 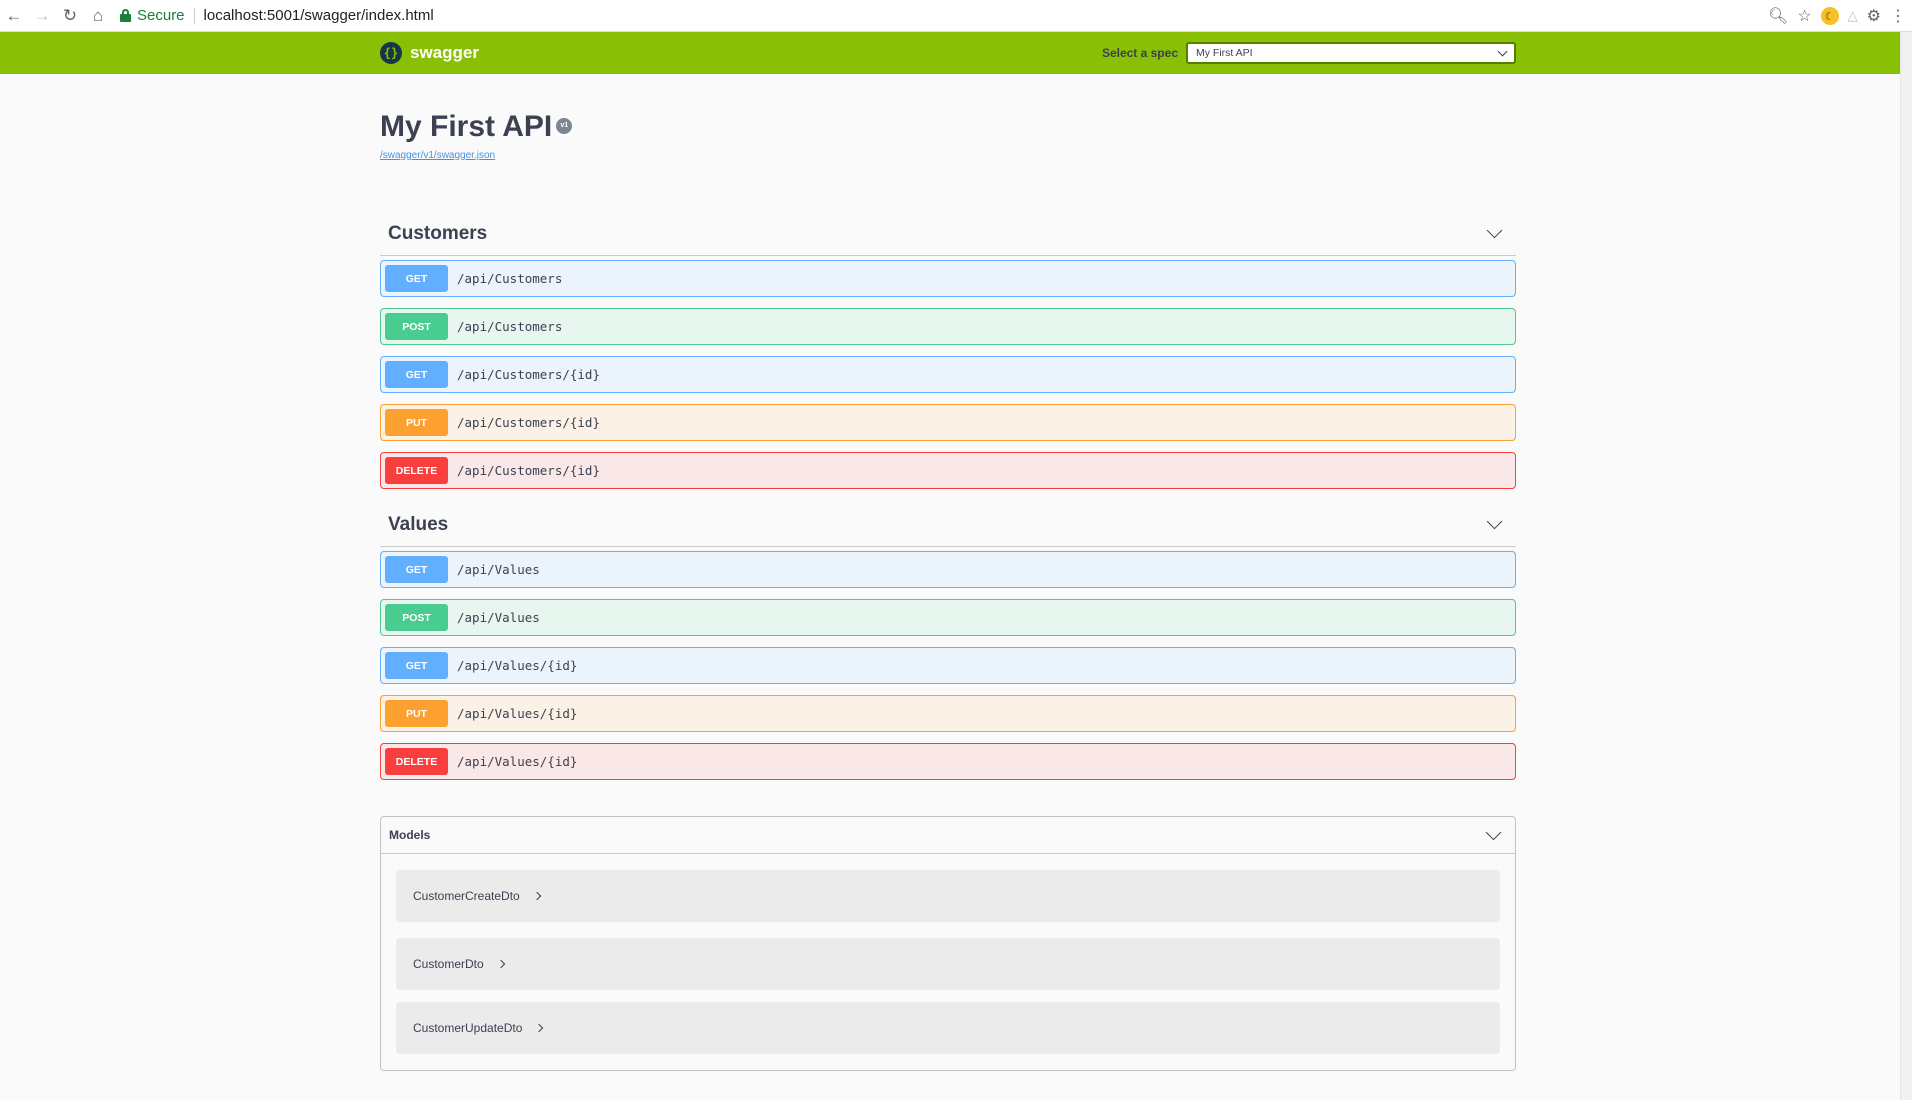 I want to click on swagger-topbar: {} swagger Select a spec My First API, so click(x=950, y=53).